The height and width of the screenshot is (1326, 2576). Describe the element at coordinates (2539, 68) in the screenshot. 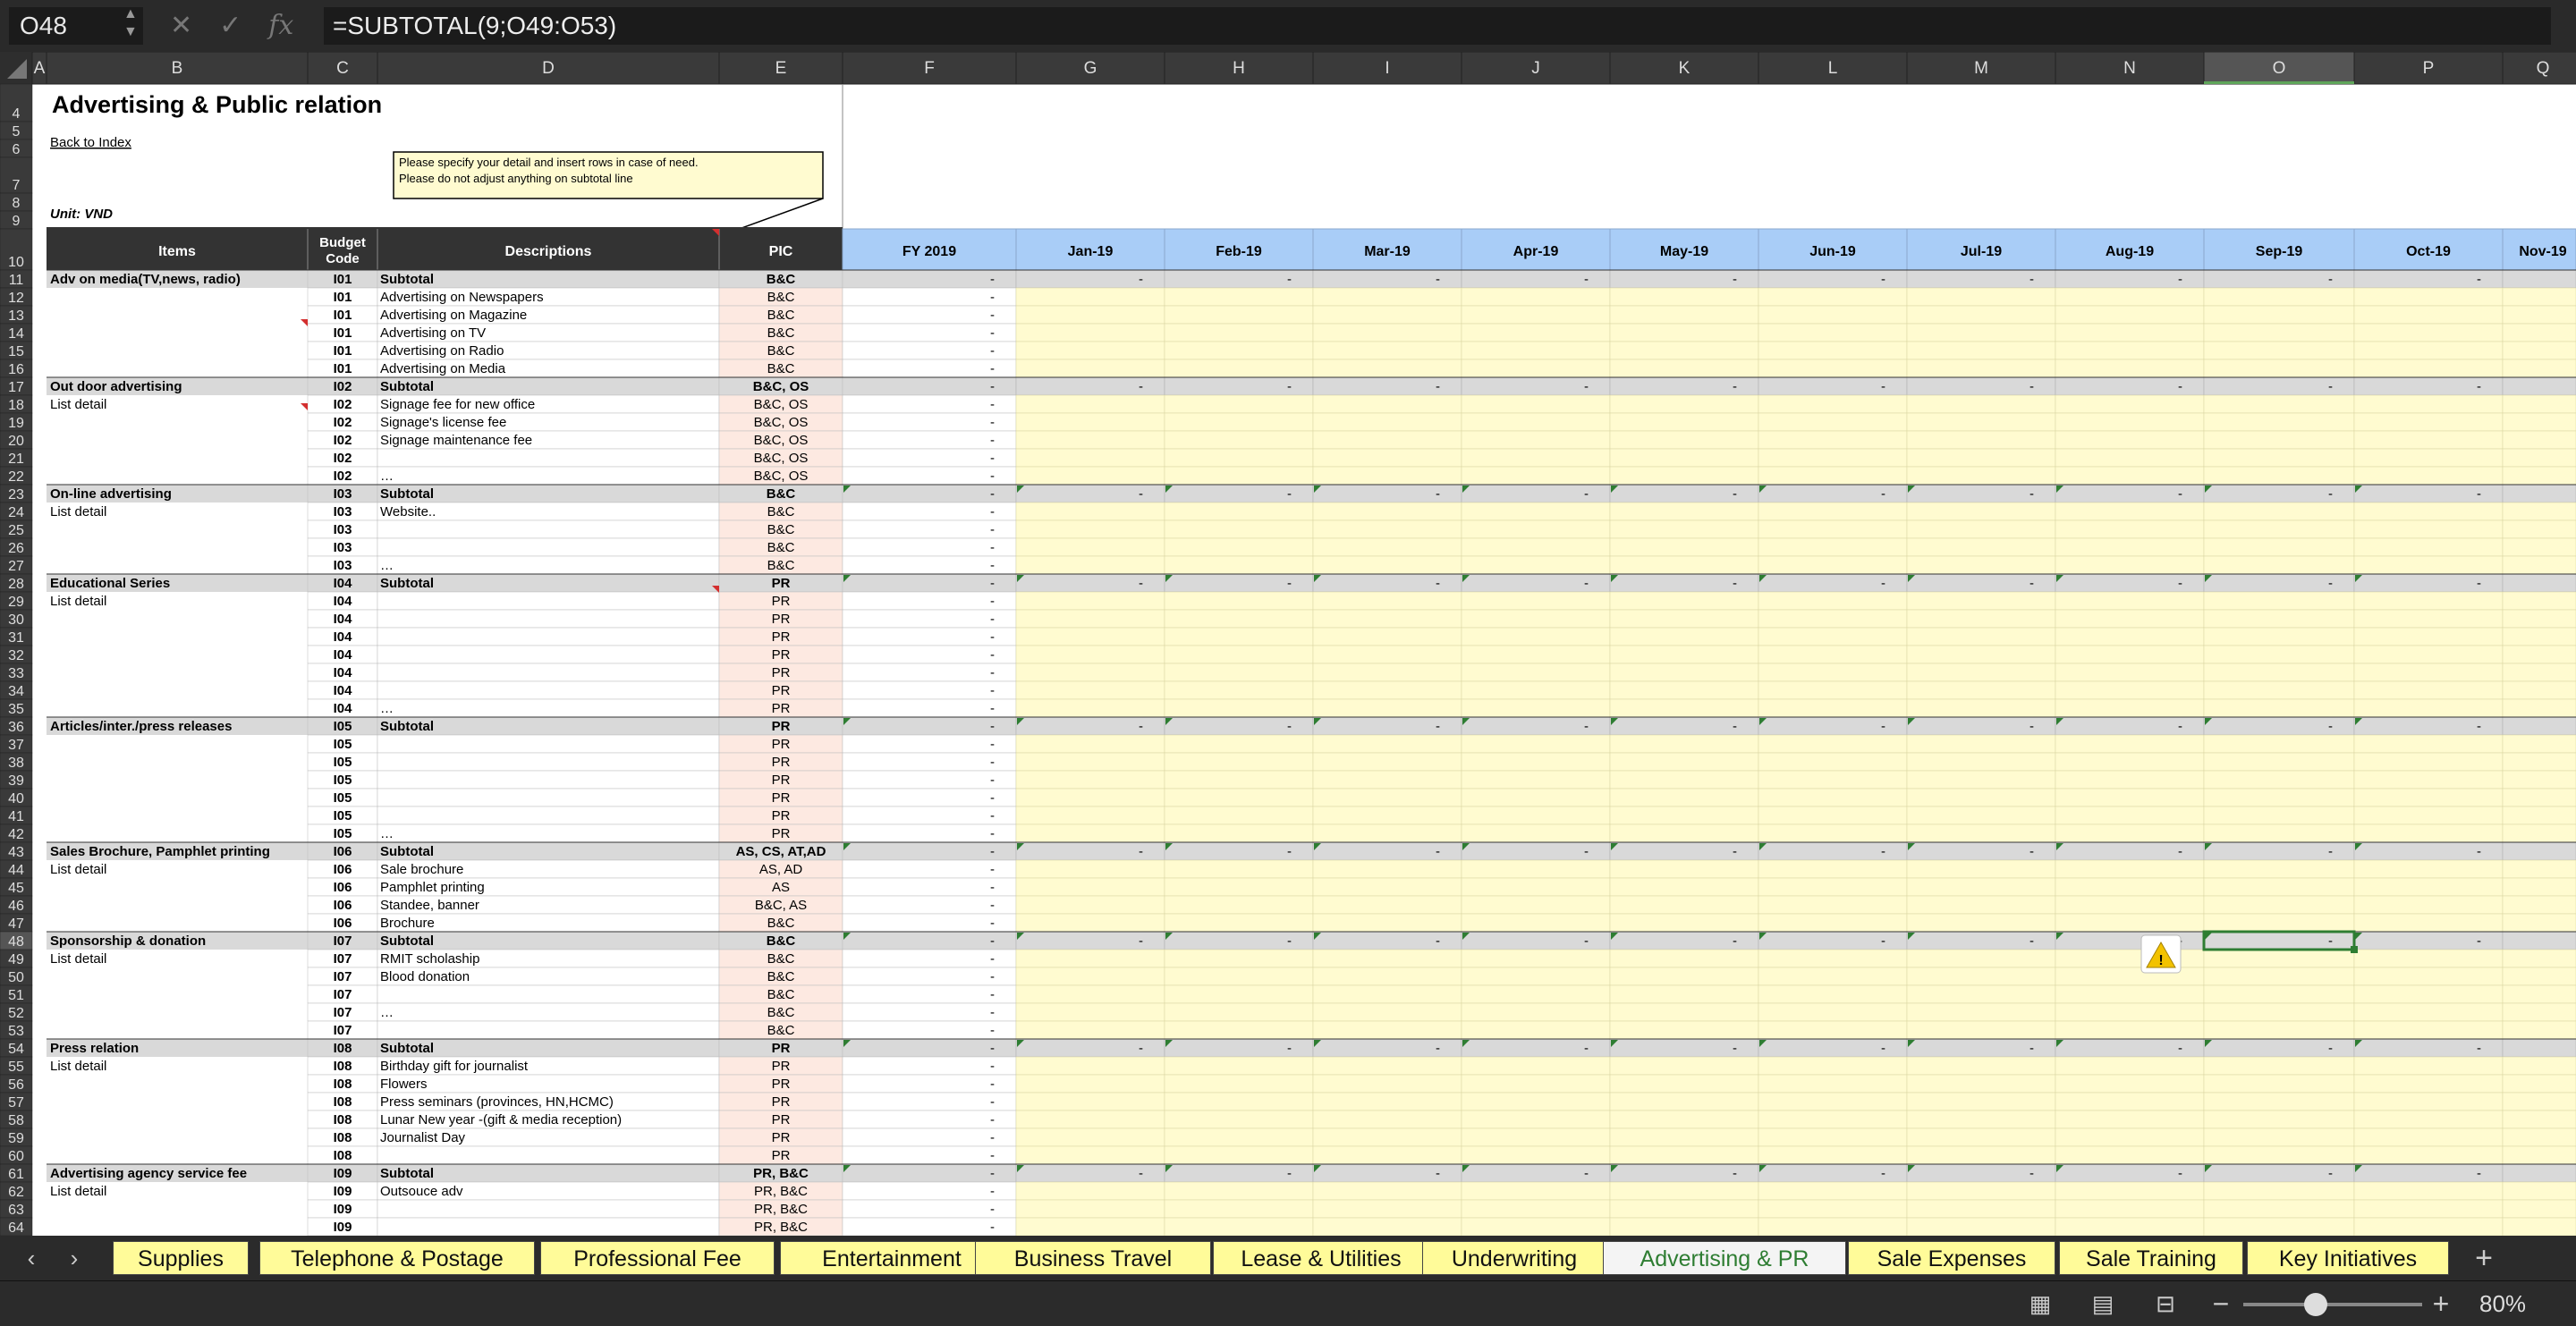

I see `column-header-q: Q` at that location.